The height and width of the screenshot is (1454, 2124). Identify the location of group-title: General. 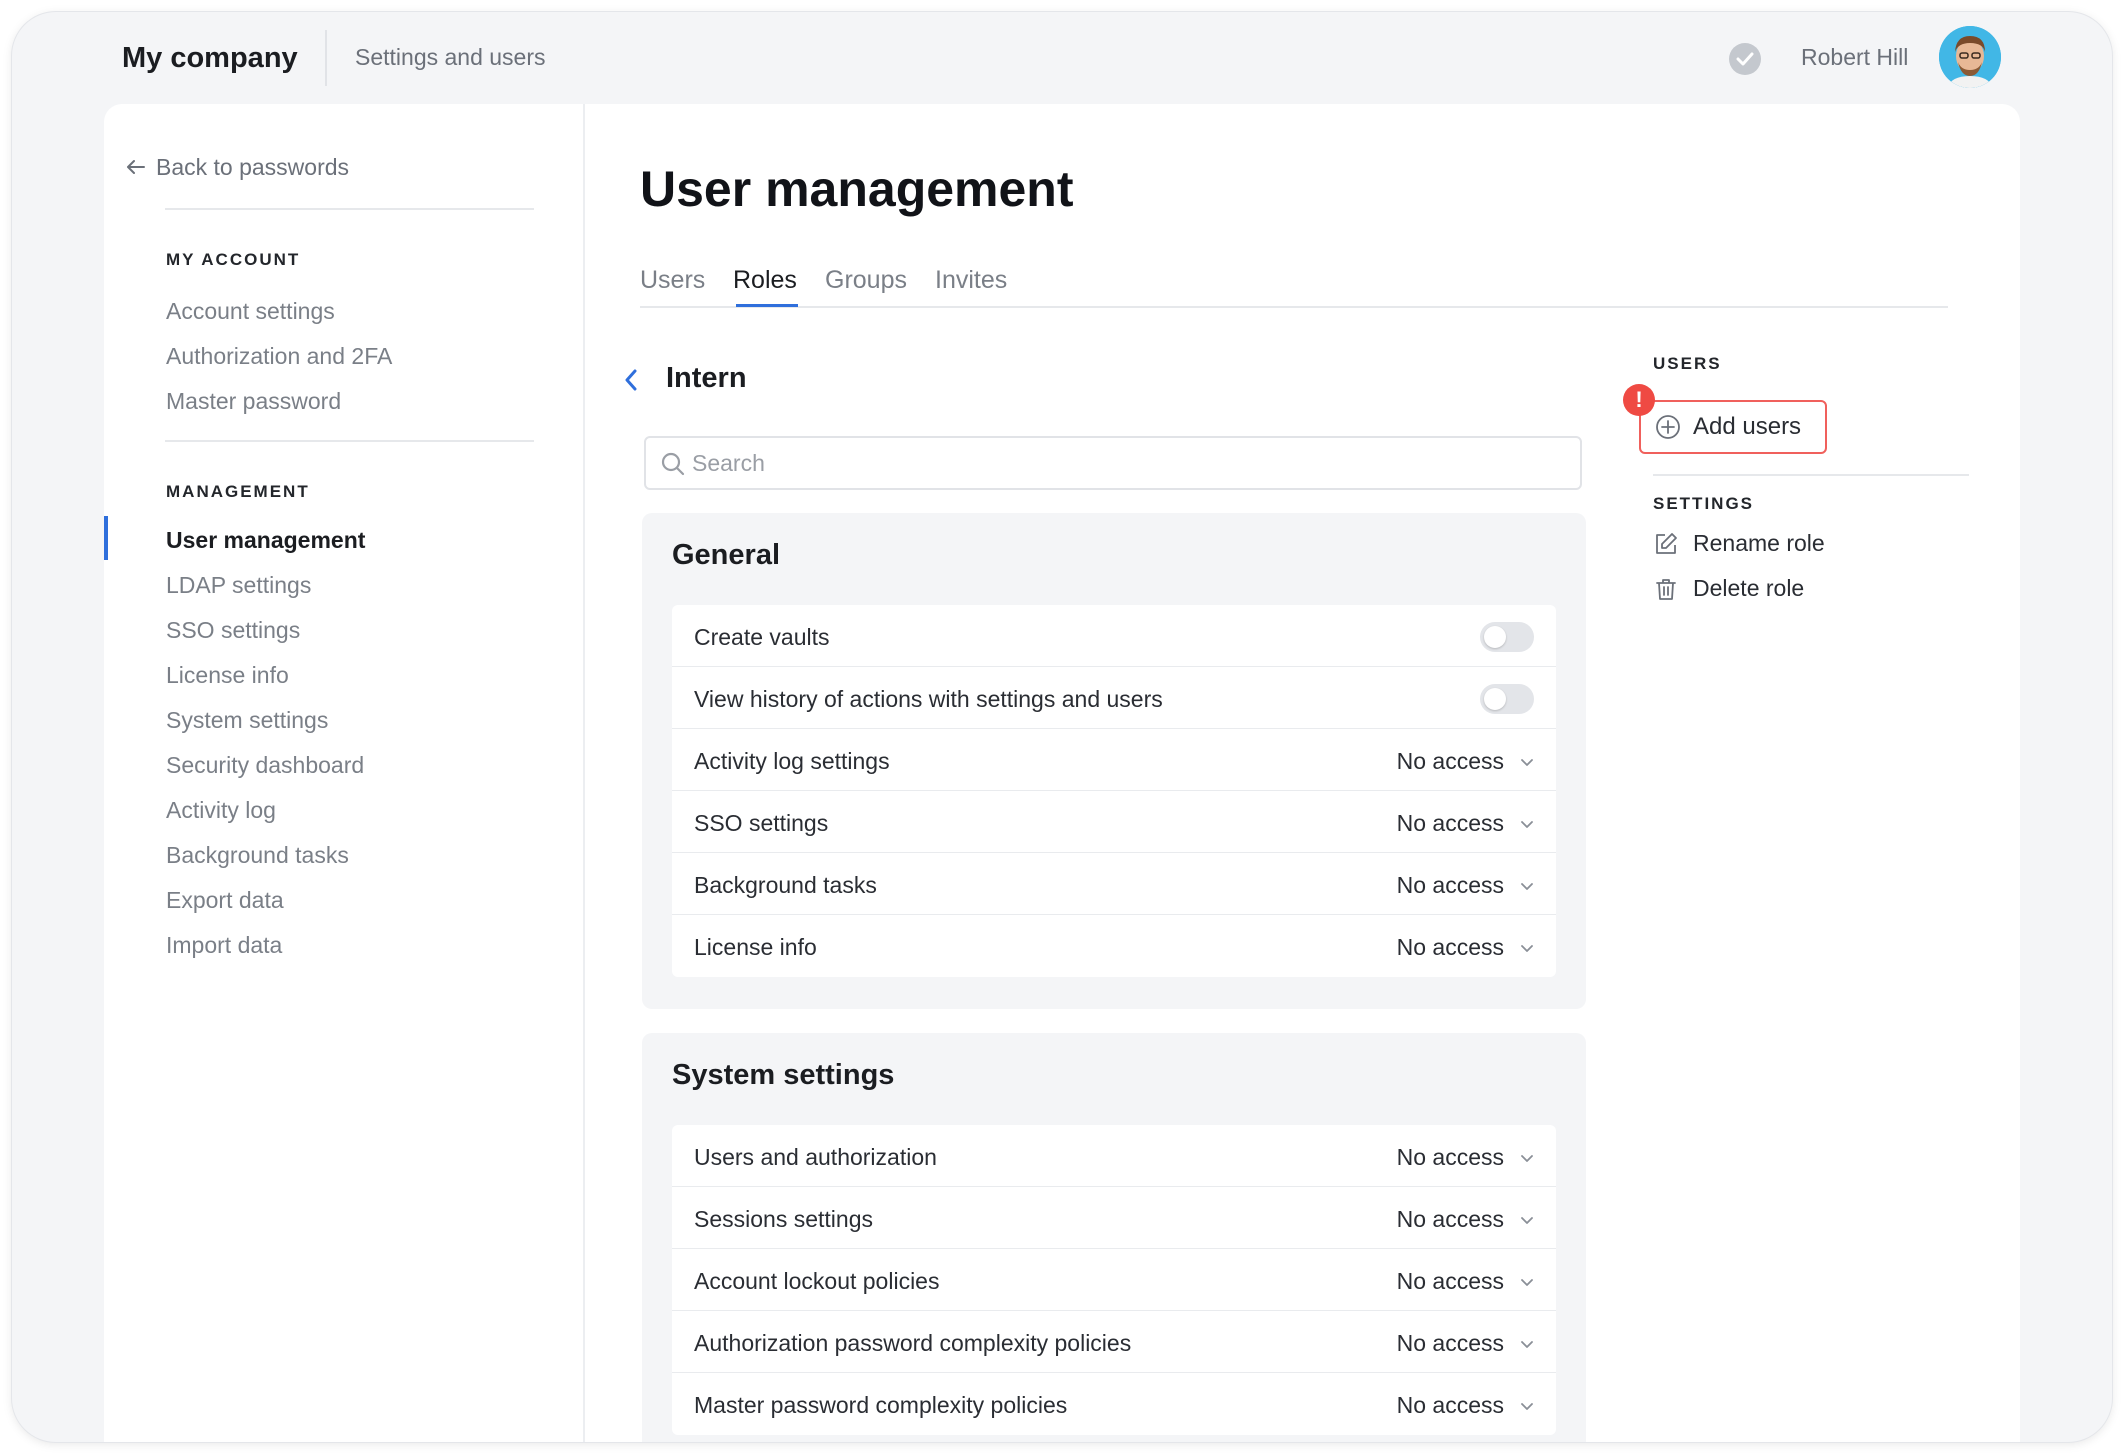
(726, 555).